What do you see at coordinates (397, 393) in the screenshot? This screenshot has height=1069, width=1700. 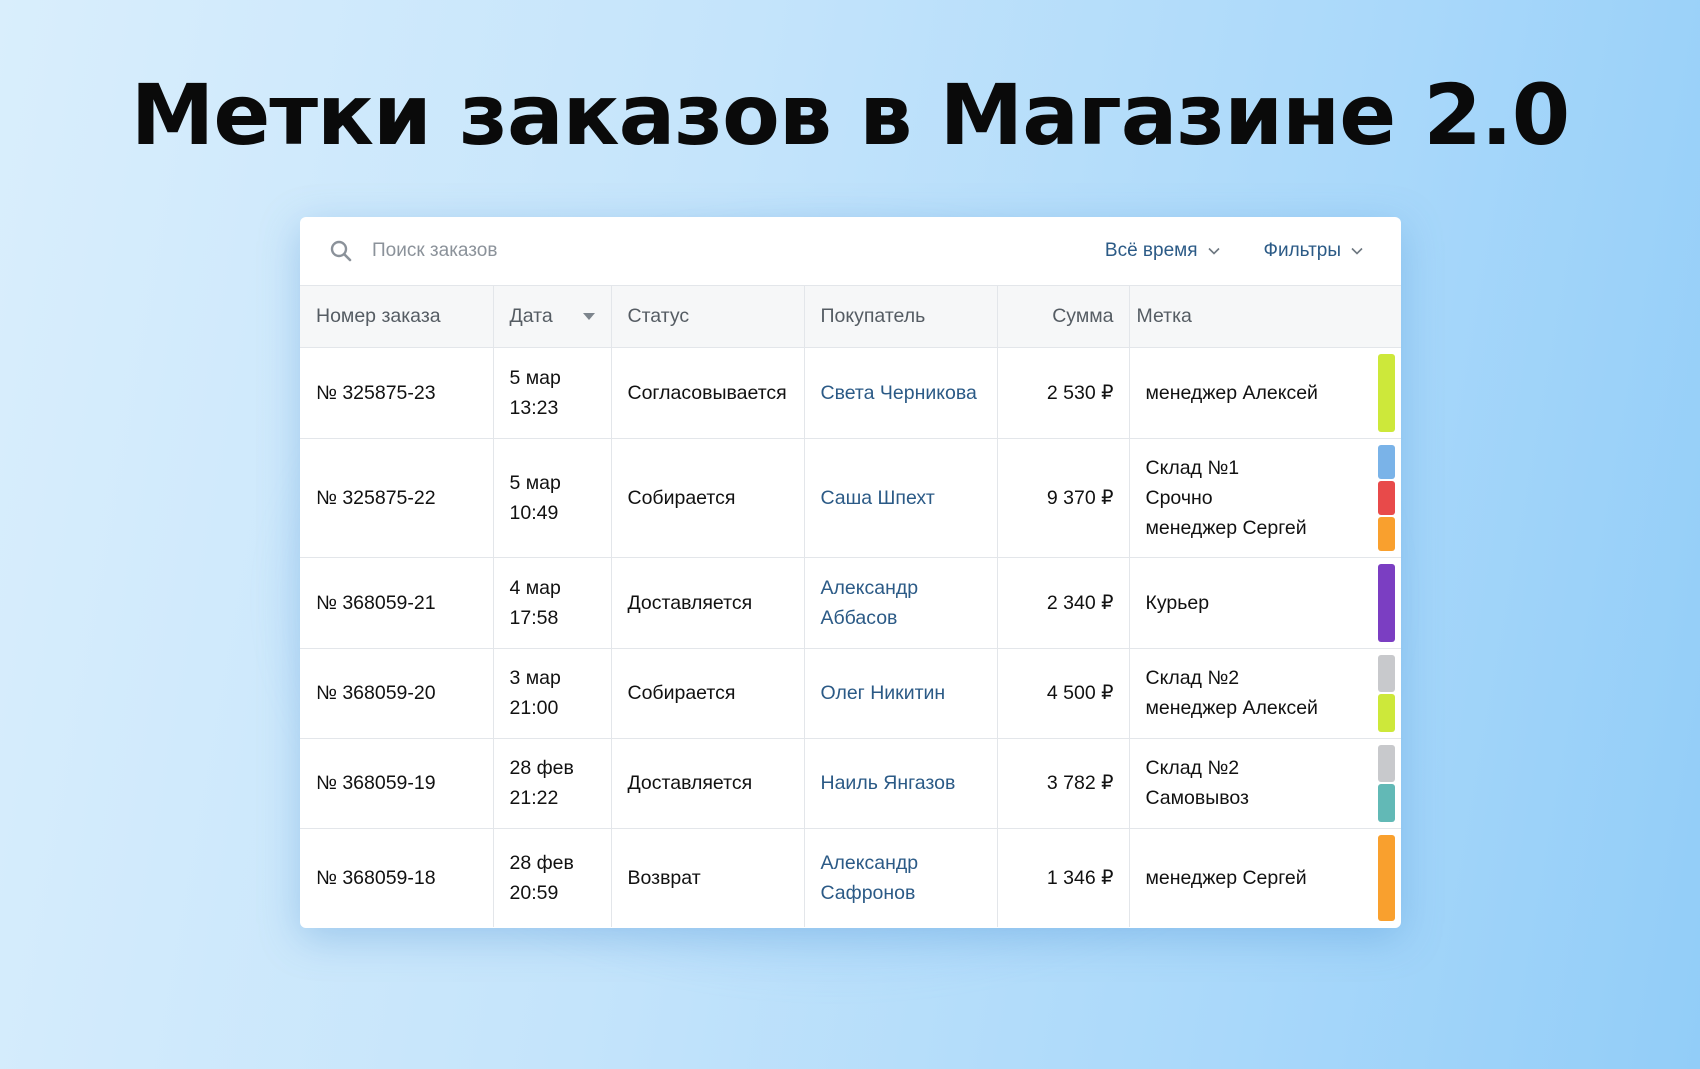 I see `order-number-cell: № 325875-23` at bounding box center [397, 393].